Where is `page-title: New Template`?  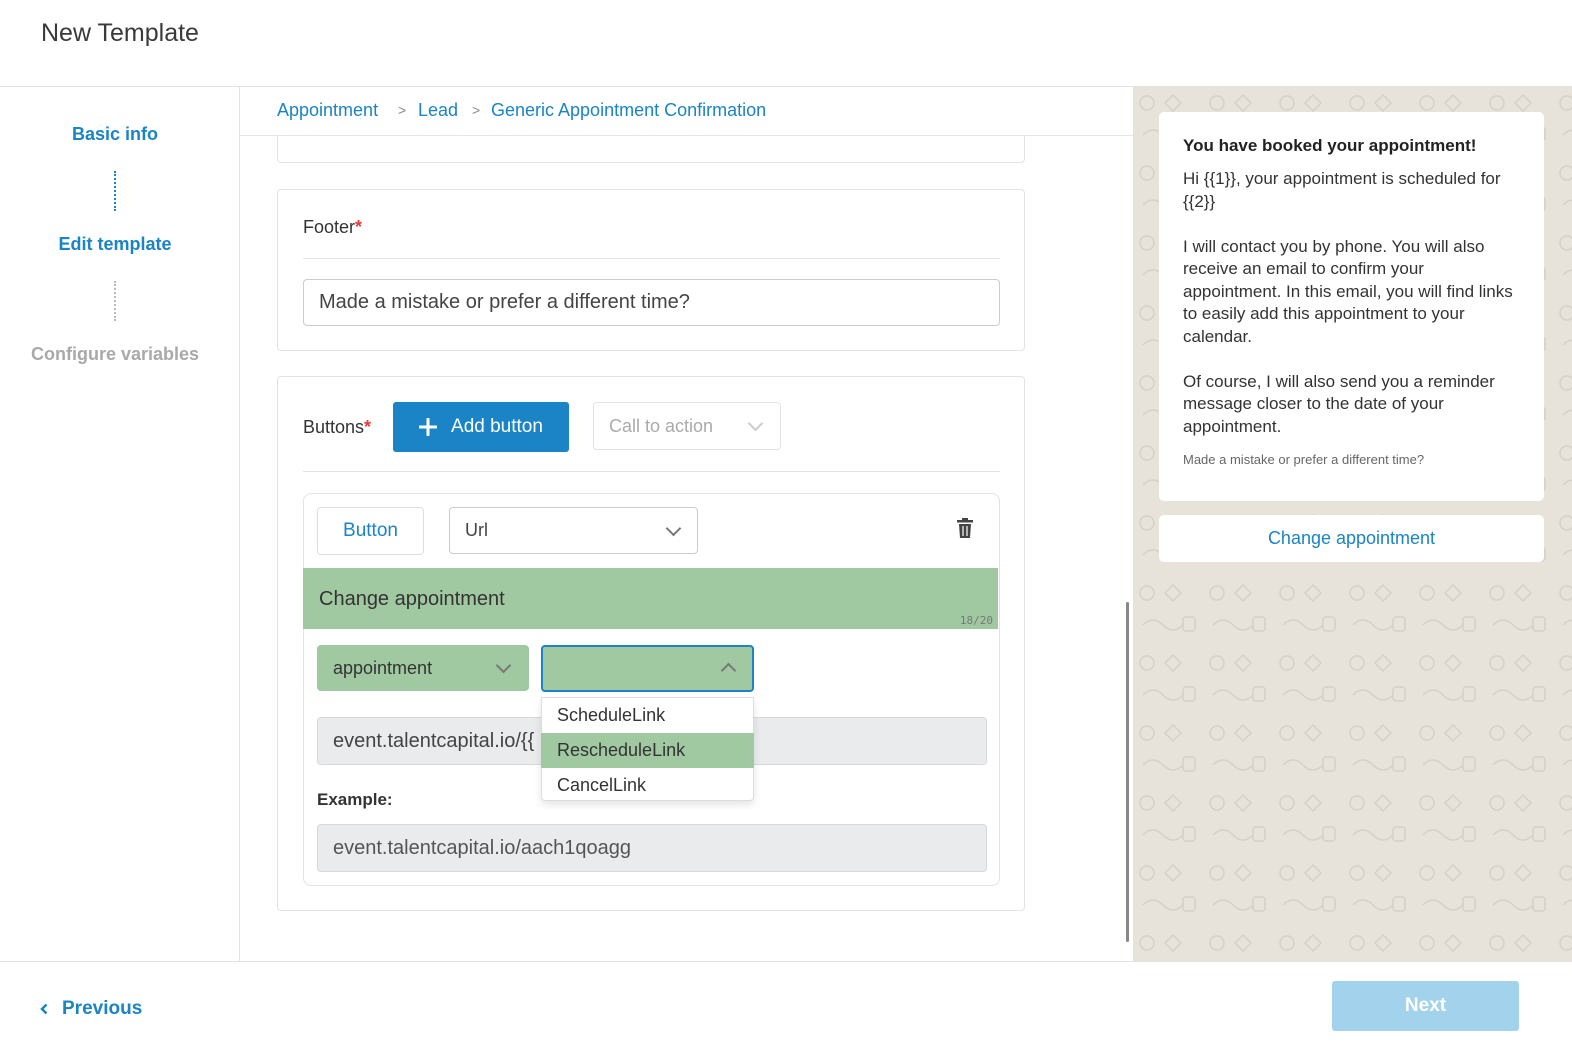 page-title: New Template is located at coordinates (120, 33).